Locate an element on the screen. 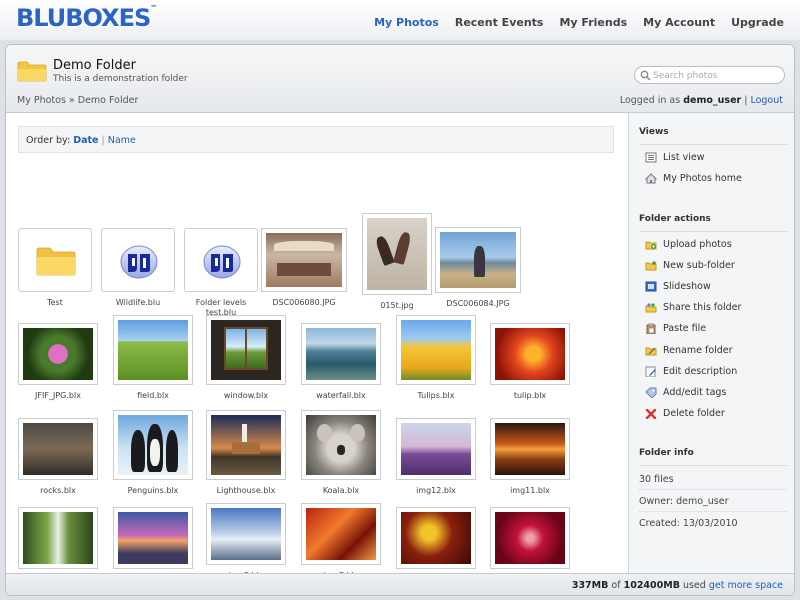 This screenshot has width=800, height=600. thumbnail-caption: Penguins.blx is located at coordinates (153, 491).